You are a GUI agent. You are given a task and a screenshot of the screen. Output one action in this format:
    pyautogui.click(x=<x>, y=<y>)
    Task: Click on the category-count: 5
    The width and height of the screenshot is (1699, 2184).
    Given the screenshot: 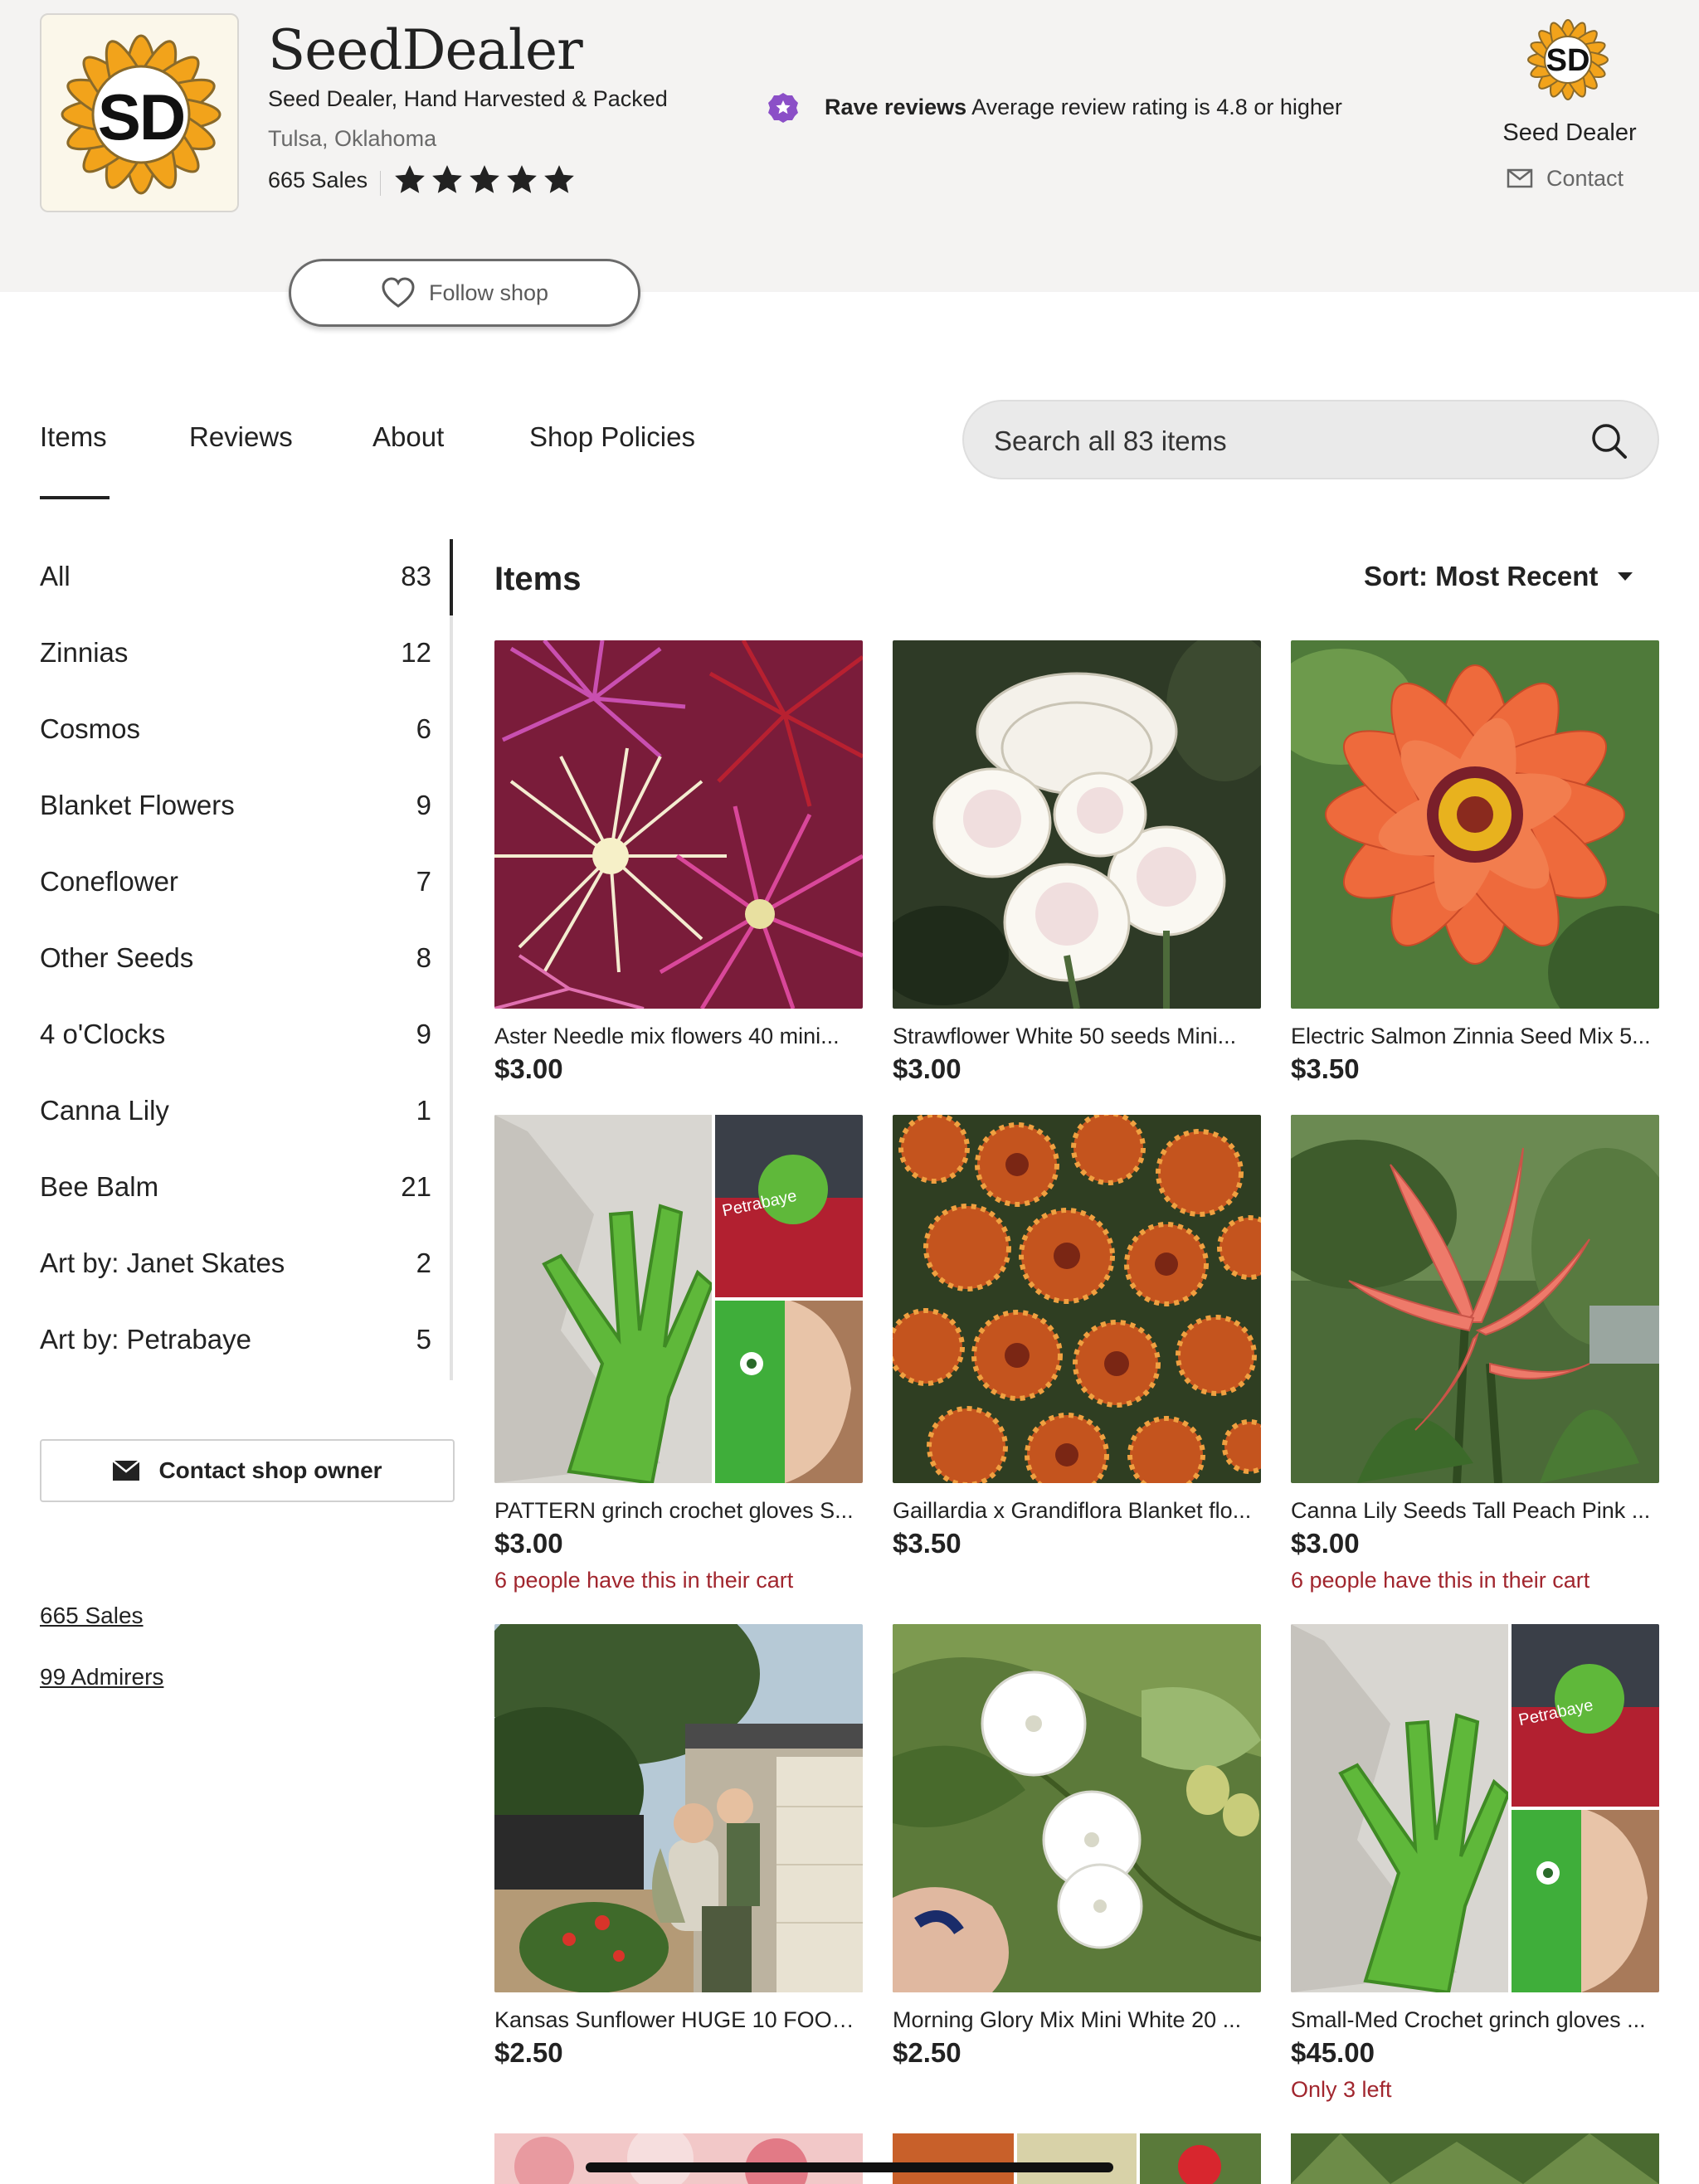 What is the action you would take?
    pyautogui.click(x=423, y=1339)
    